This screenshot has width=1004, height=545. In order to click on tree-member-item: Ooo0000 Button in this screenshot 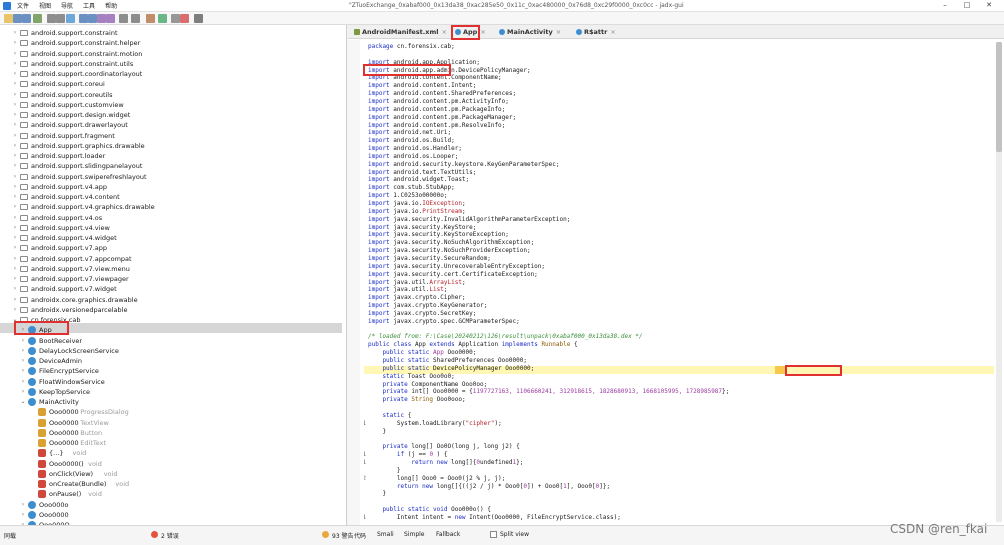, I will do `click(171, 433)`.